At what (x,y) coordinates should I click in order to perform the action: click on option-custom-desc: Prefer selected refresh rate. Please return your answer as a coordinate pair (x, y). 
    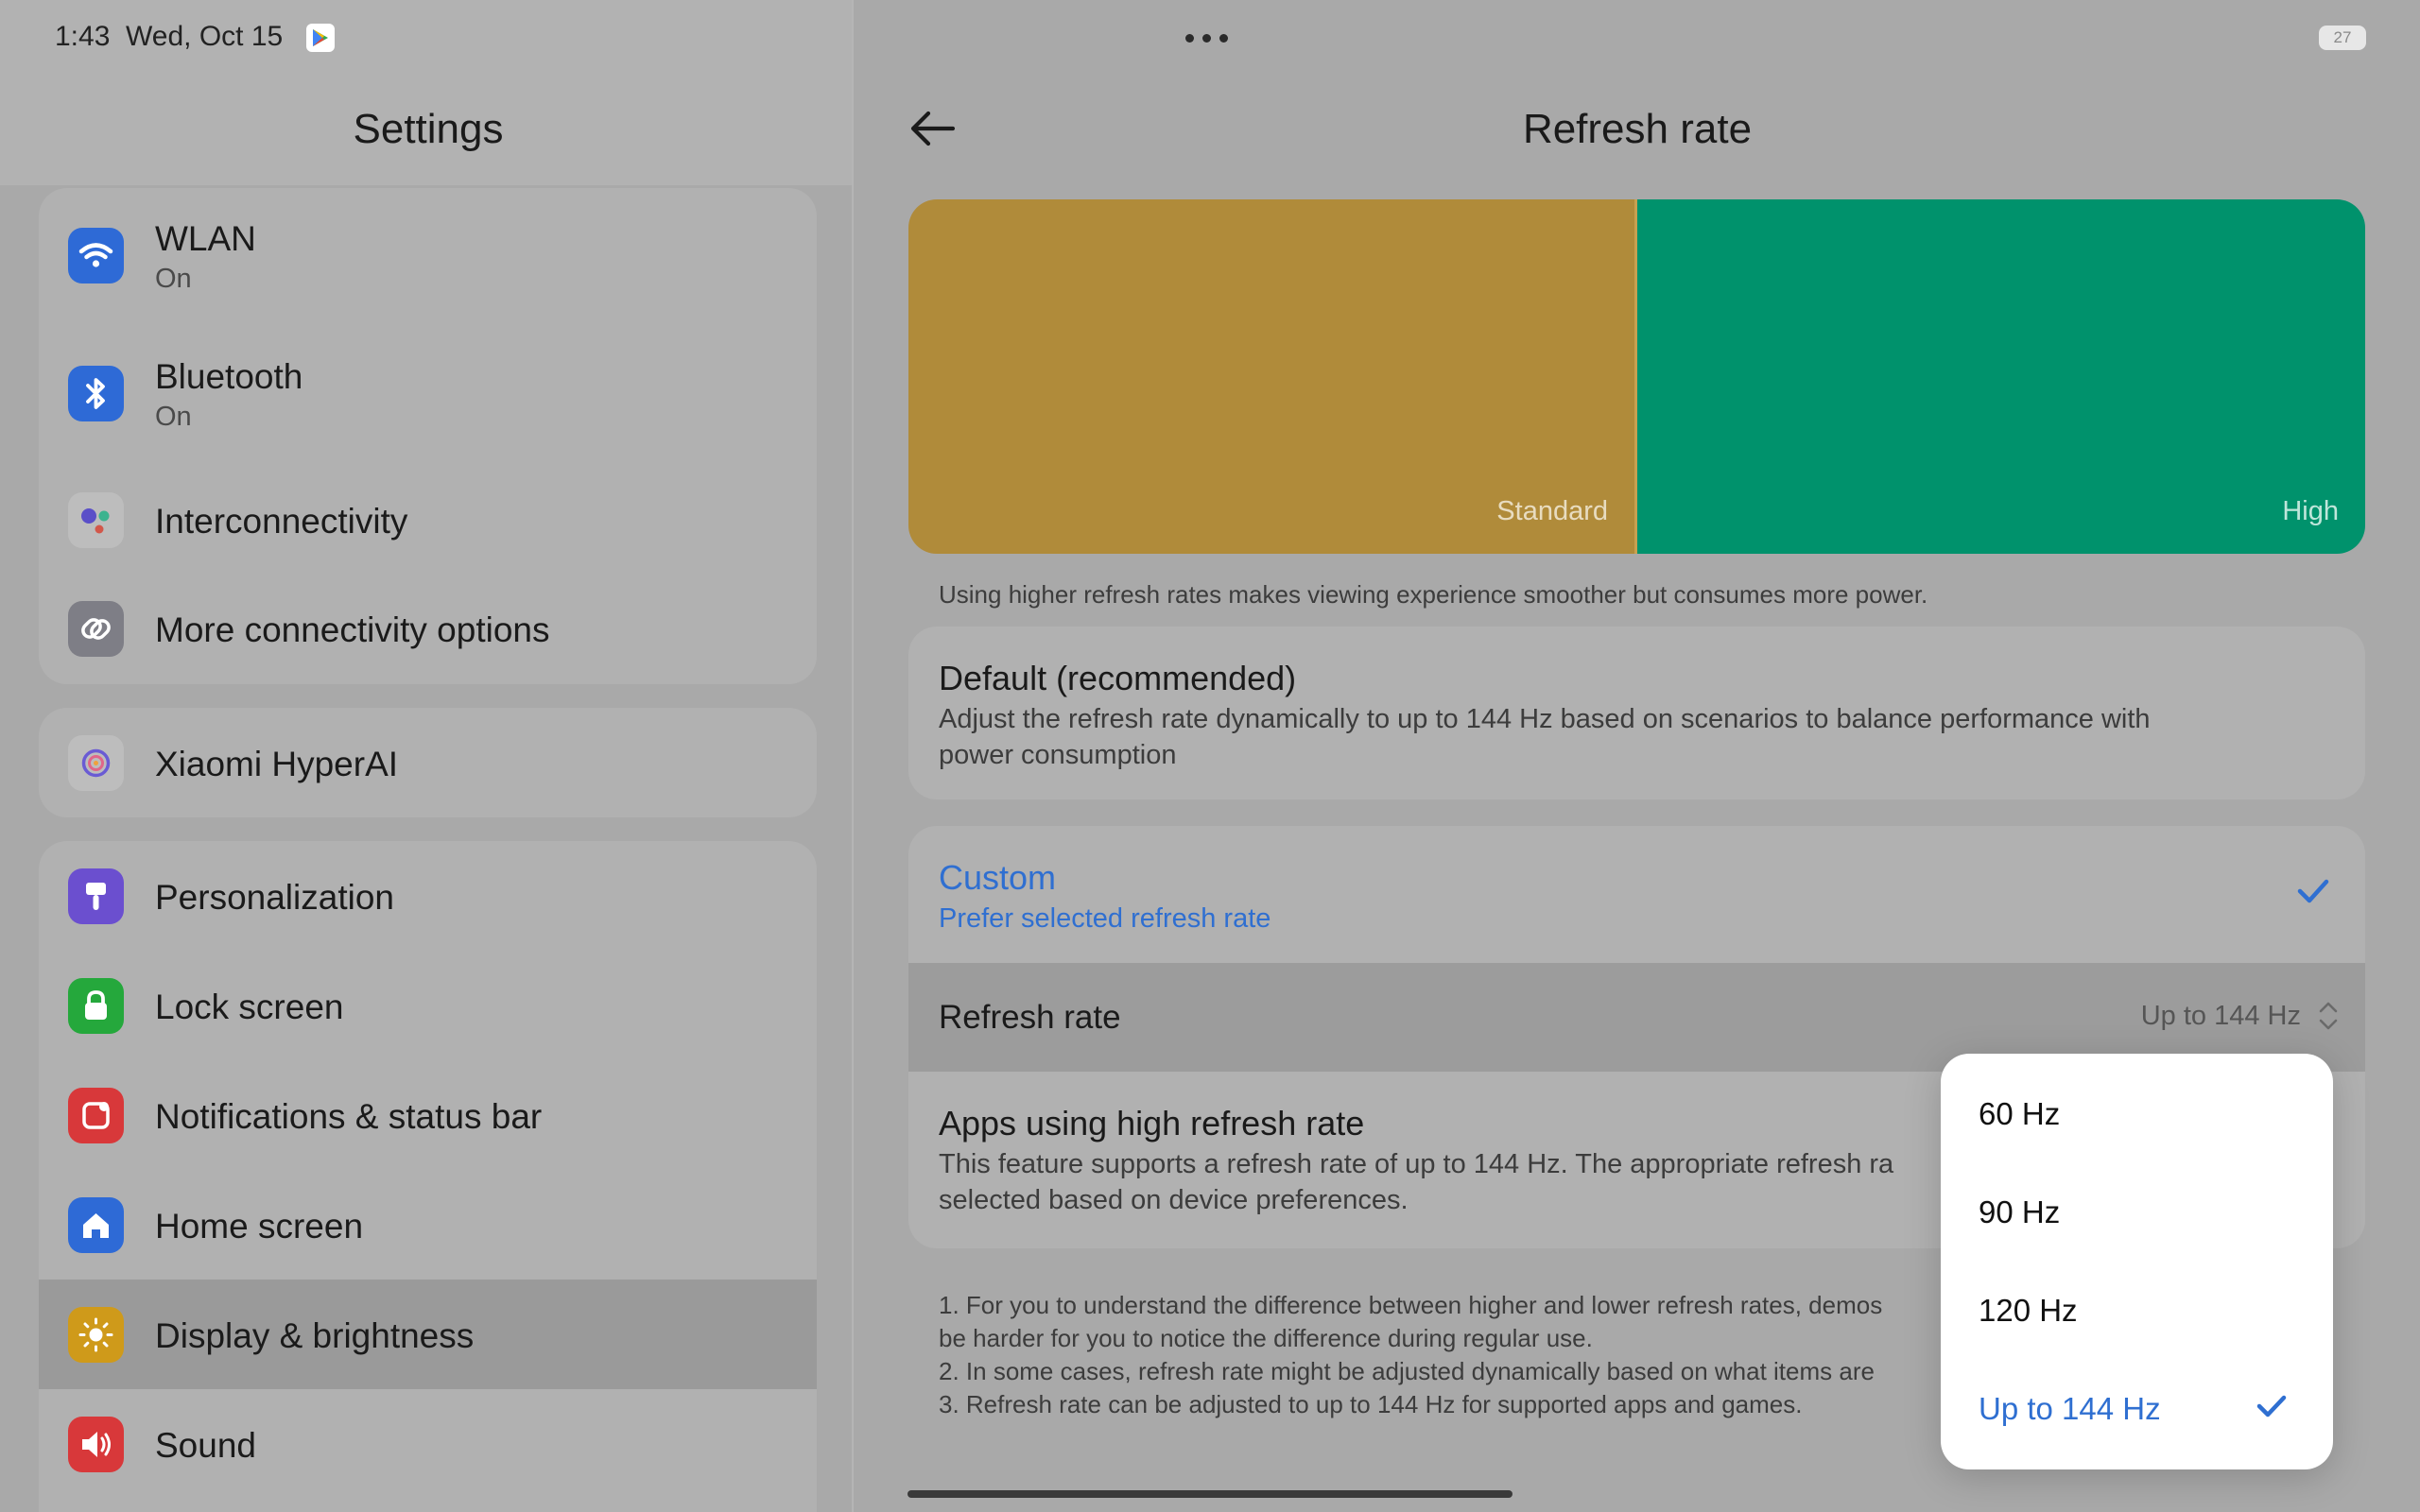
    Looking at the image, I should click on (1105, 918).